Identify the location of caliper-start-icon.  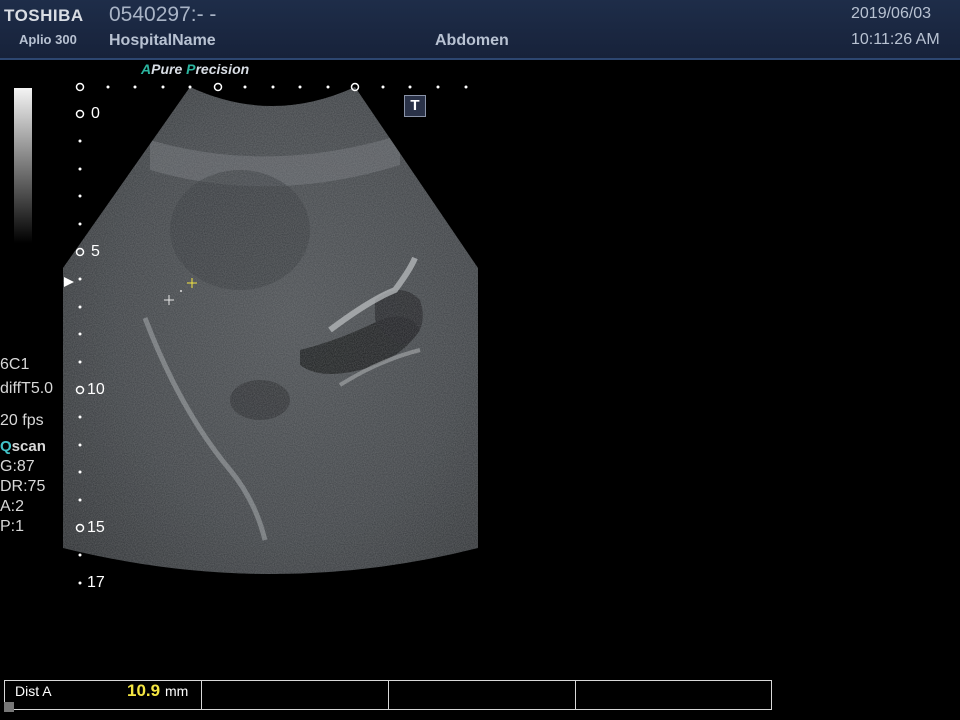
(169, 300).